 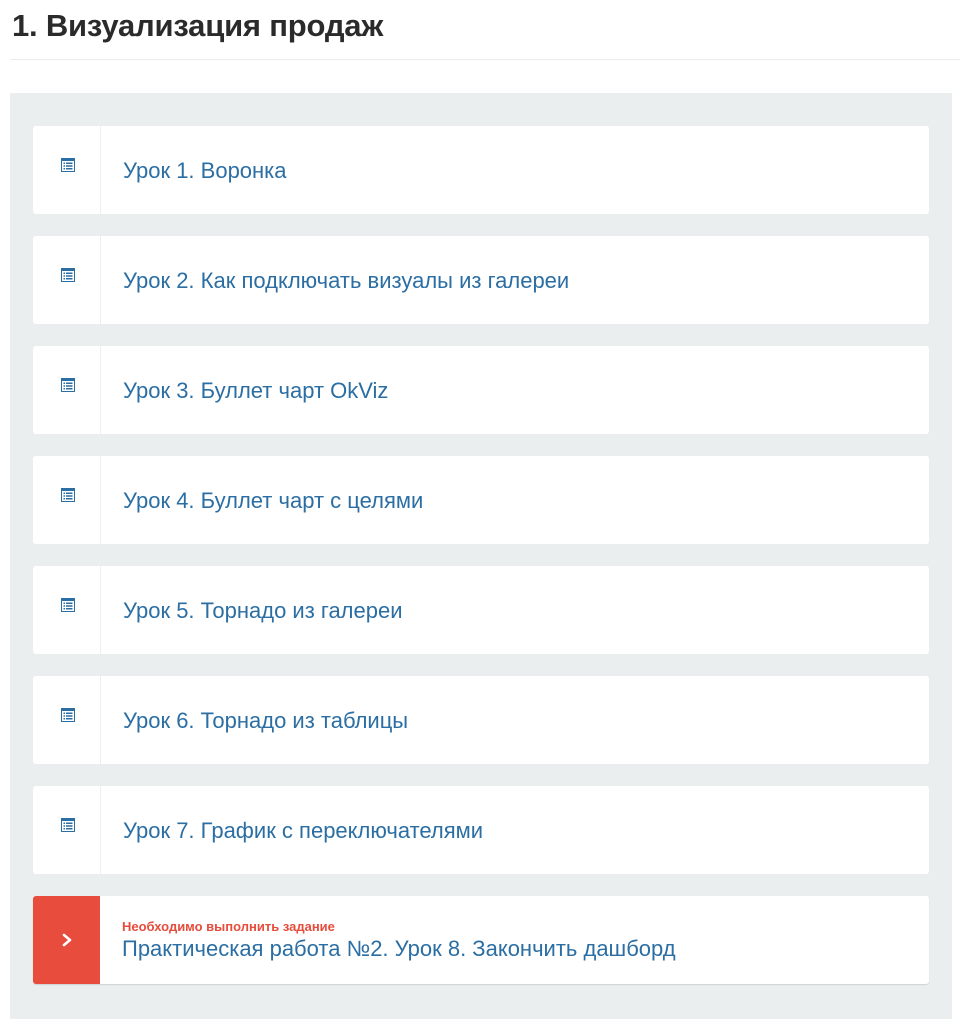 What do you see at coordinates (526, 391) in the screenshot?
I see `lesson-title: Урок 3. Буллет чарт OkViz` at bounding box center [526, 391].